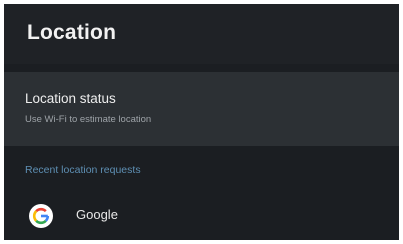 This screenshot has height=244, width=403. Describe the element at coordinates (70, 98) in the screenshot. I see `location-status-title: Location status` at that location.